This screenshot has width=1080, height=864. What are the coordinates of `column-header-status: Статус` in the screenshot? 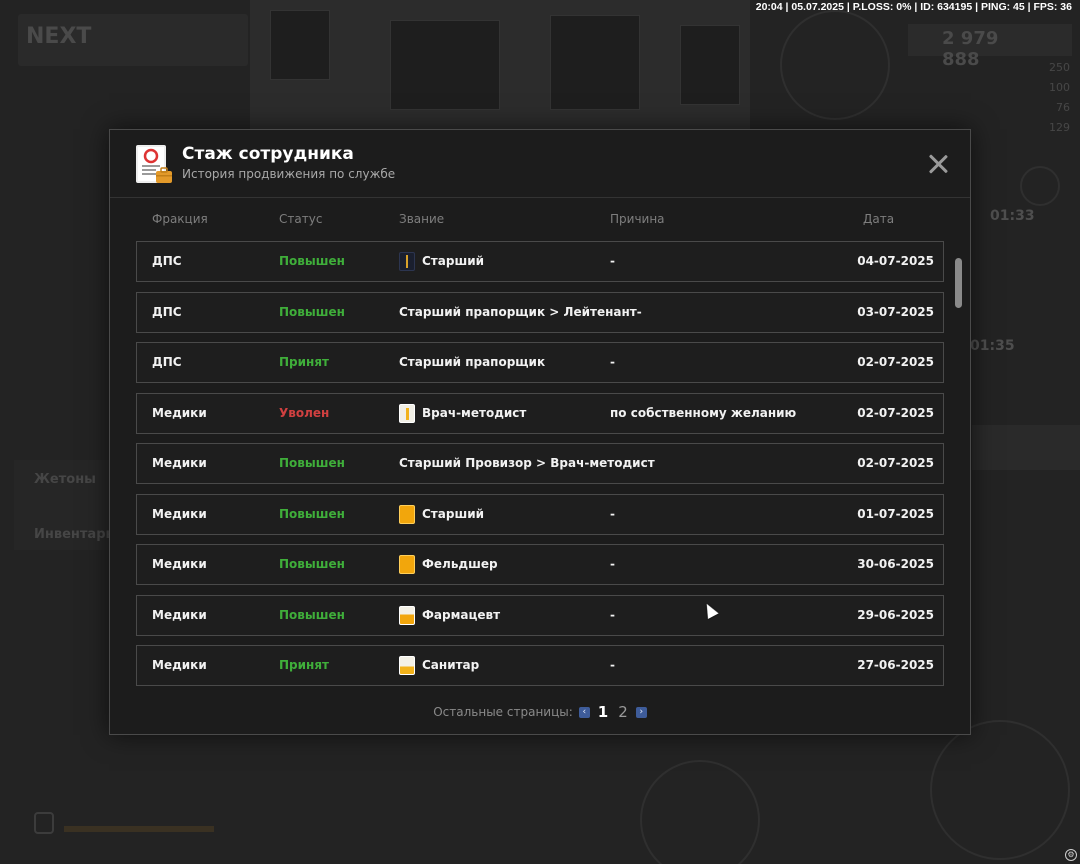 It's located at (301, 219).